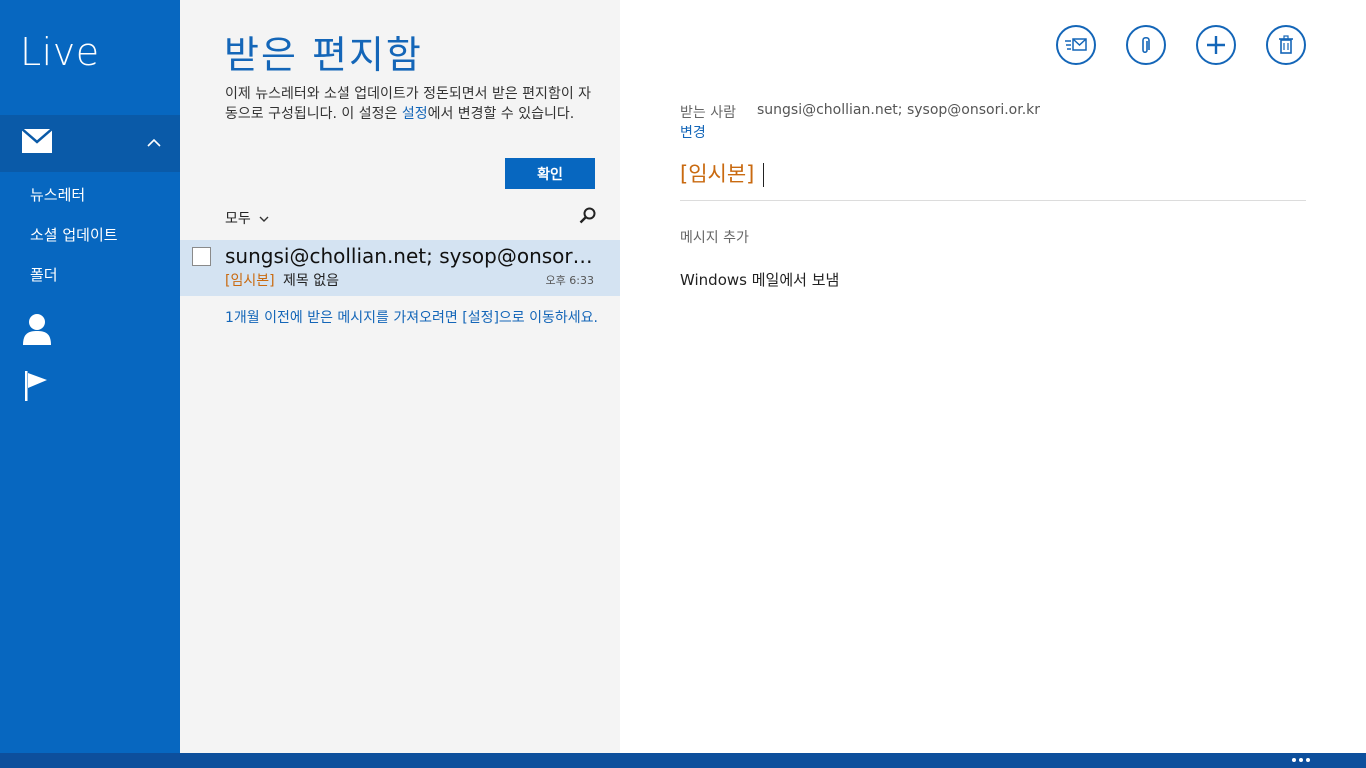 Image resolution: width=1366 pixels, height=768 pixels. I want to click on filter-label: 모두, so click(238, 219).